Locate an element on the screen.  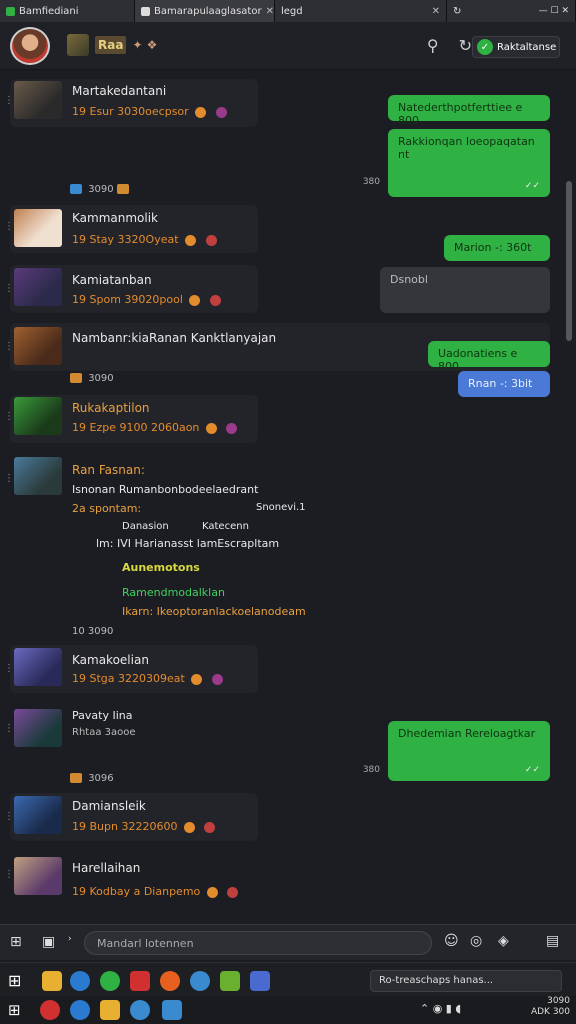
message-meta: 19 Esur 3030oecpsor is located at coordinates (151, 111).